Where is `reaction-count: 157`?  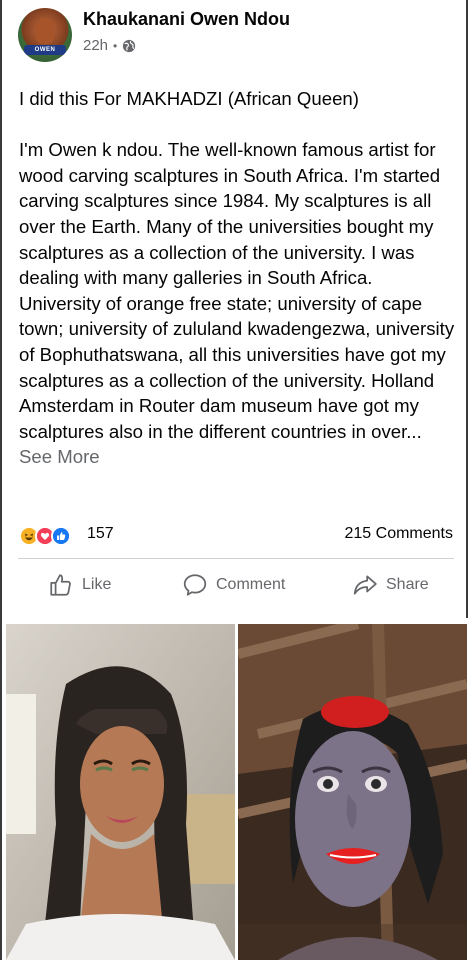
reaction-count: 157 is located at coordinates (100, 534).